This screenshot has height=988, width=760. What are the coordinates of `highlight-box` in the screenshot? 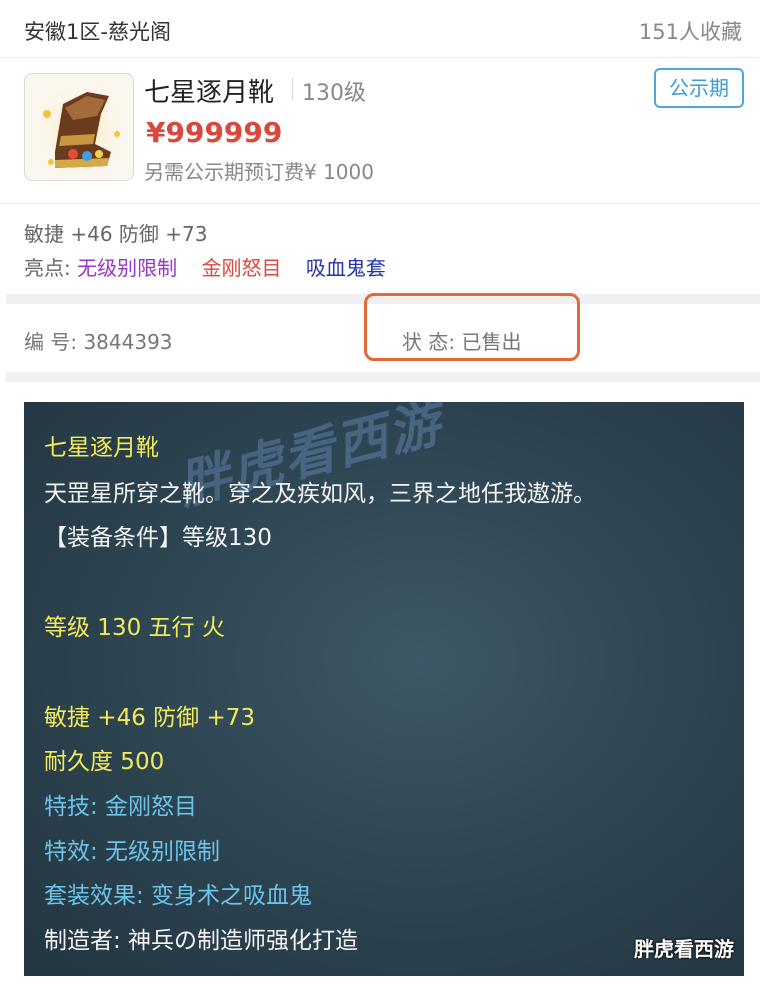 It's located at (472, 327).